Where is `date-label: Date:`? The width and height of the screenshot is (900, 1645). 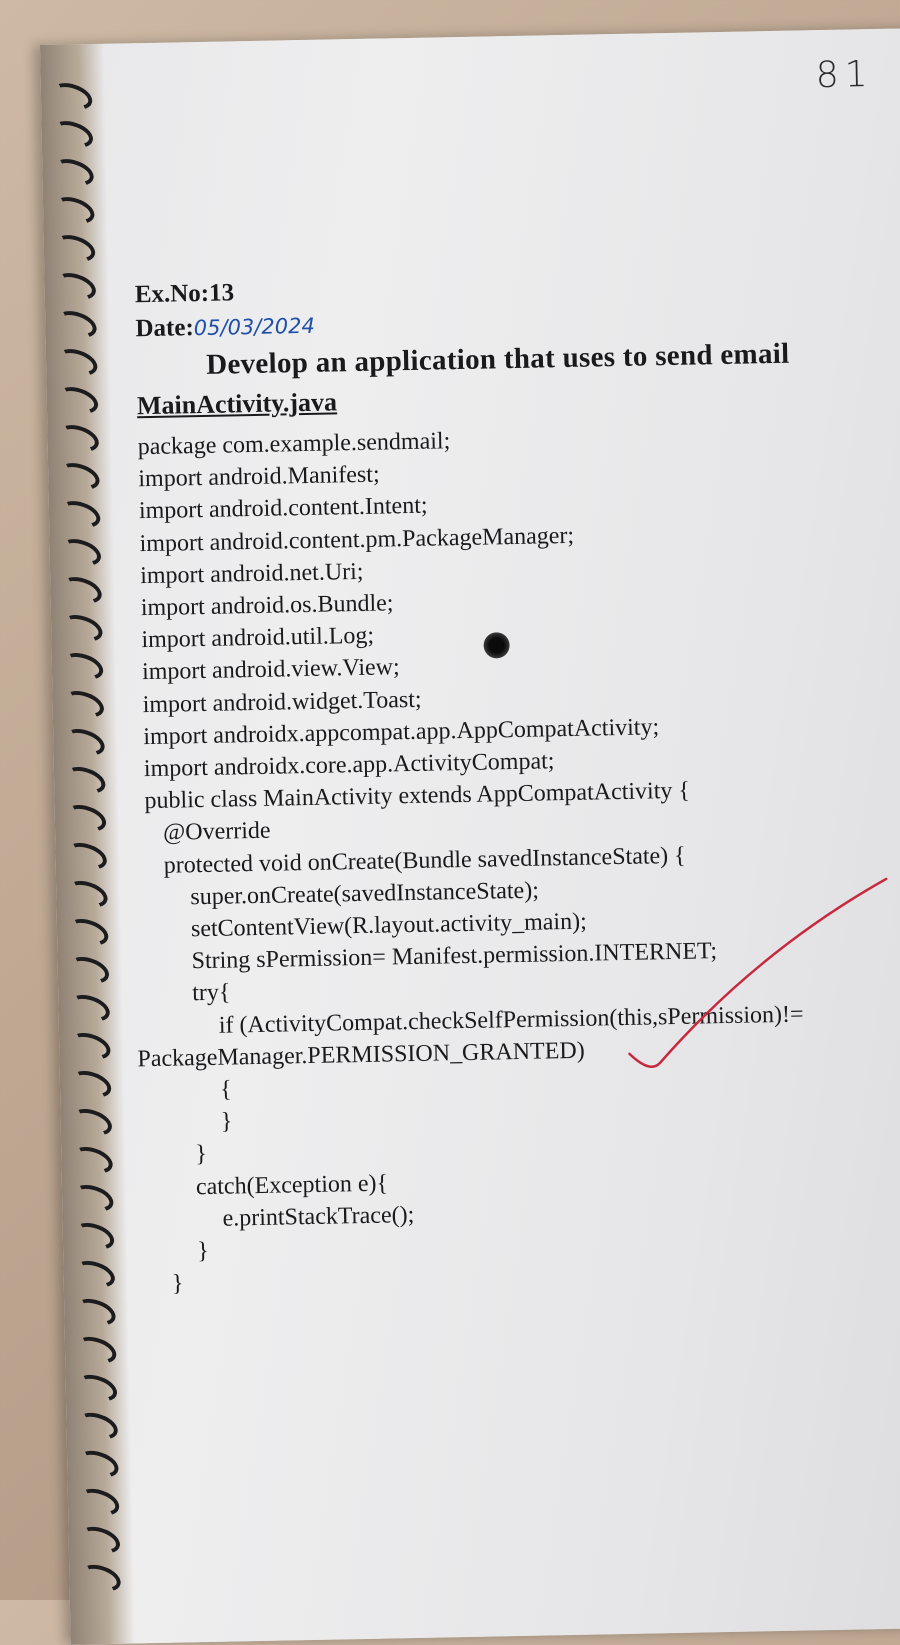 date-label: Date: is located at coordinates (165, 328).